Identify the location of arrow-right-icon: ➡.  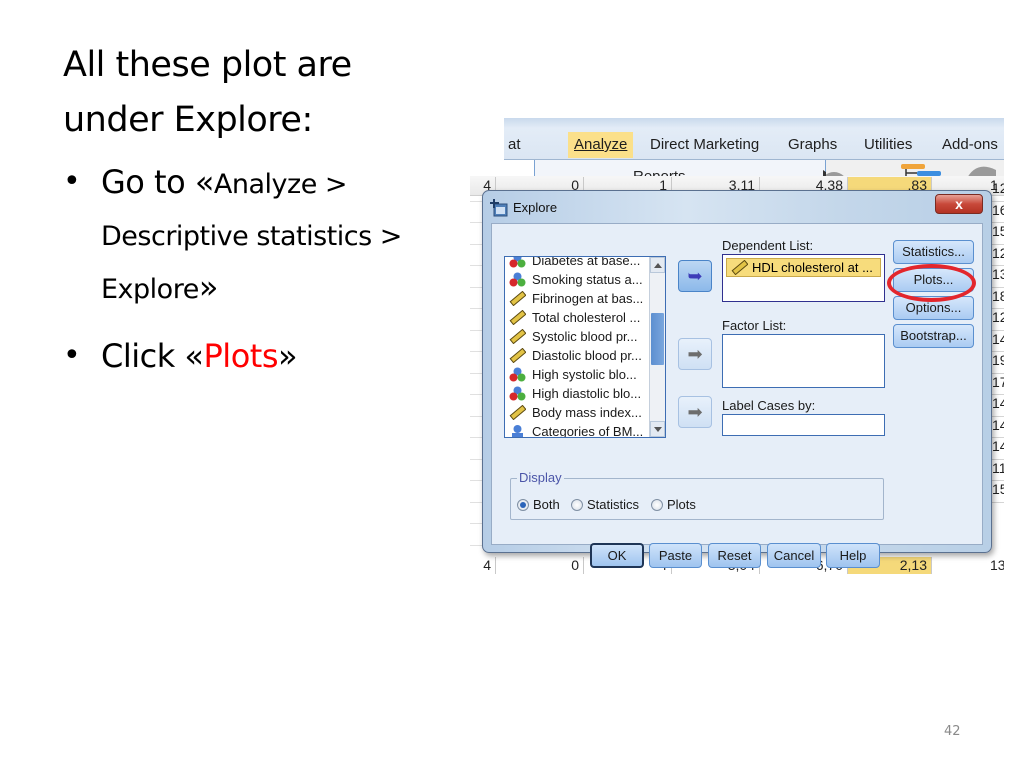
(695, 412).